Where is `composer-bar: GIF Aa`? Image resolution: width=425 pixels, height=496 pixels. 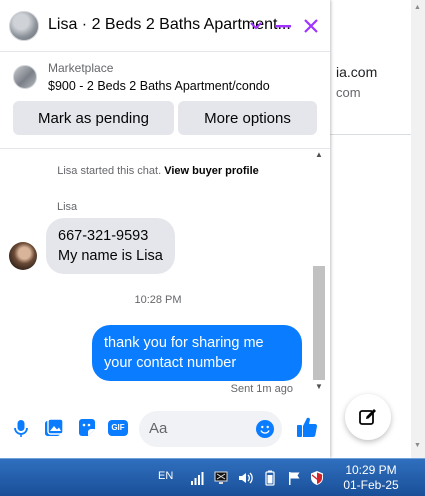
composer-bar: GIF Aa is located at coordinates (165, 427).